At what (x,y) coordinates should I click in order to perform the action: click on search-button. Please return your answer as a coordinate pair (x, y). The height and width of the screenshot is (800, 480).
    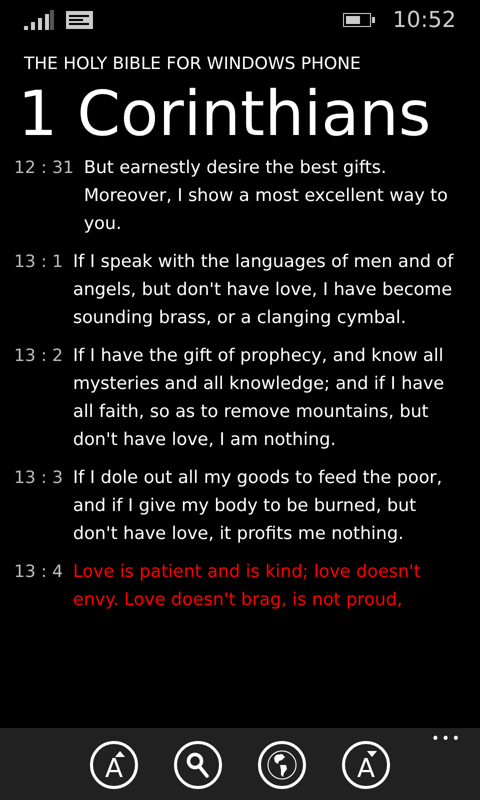
    Looking at the image, I should click on (198, 765).